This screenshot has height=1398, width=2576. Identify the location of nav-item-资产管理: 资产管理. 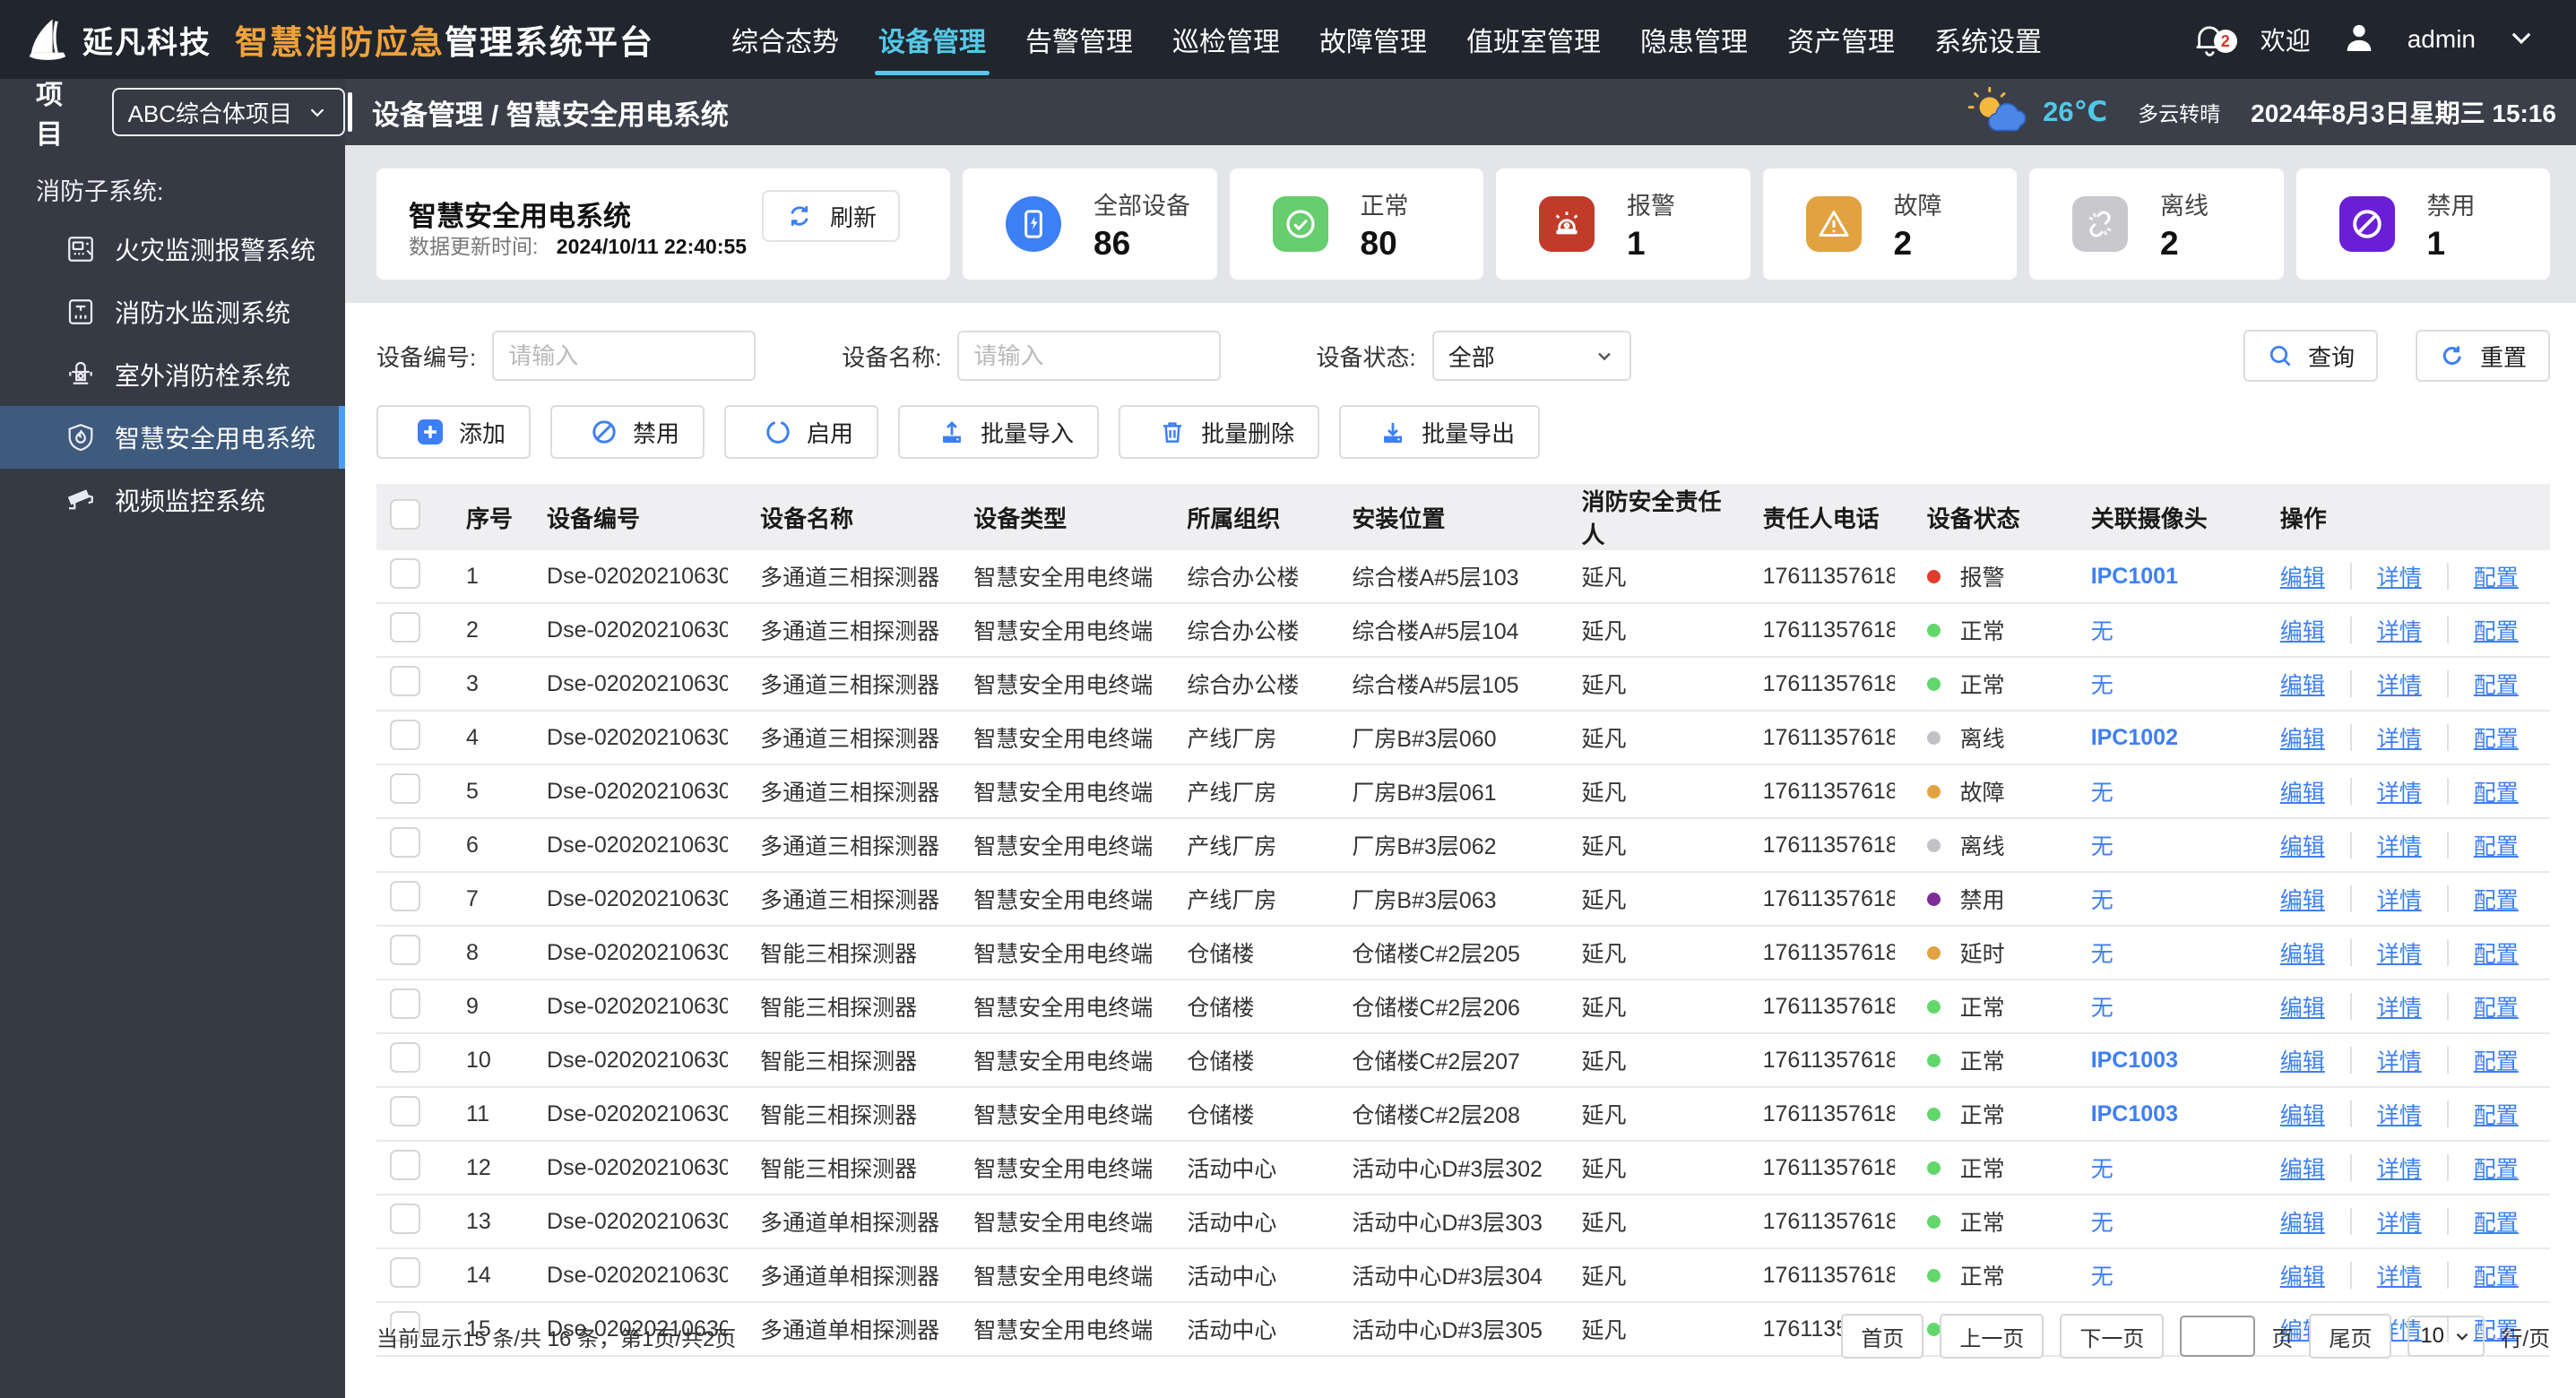
(1841, 39).